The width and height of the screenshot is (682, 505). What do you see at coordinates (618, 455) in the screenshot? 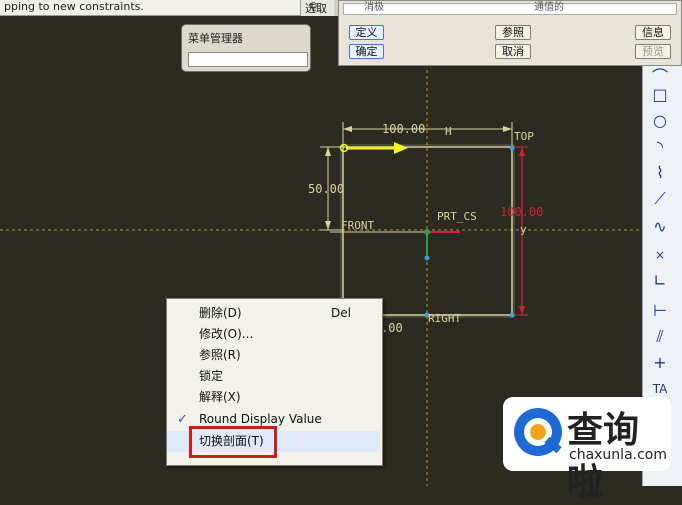
I see `watermark-url: chaxunla.com` at bounding box center [618, 455].